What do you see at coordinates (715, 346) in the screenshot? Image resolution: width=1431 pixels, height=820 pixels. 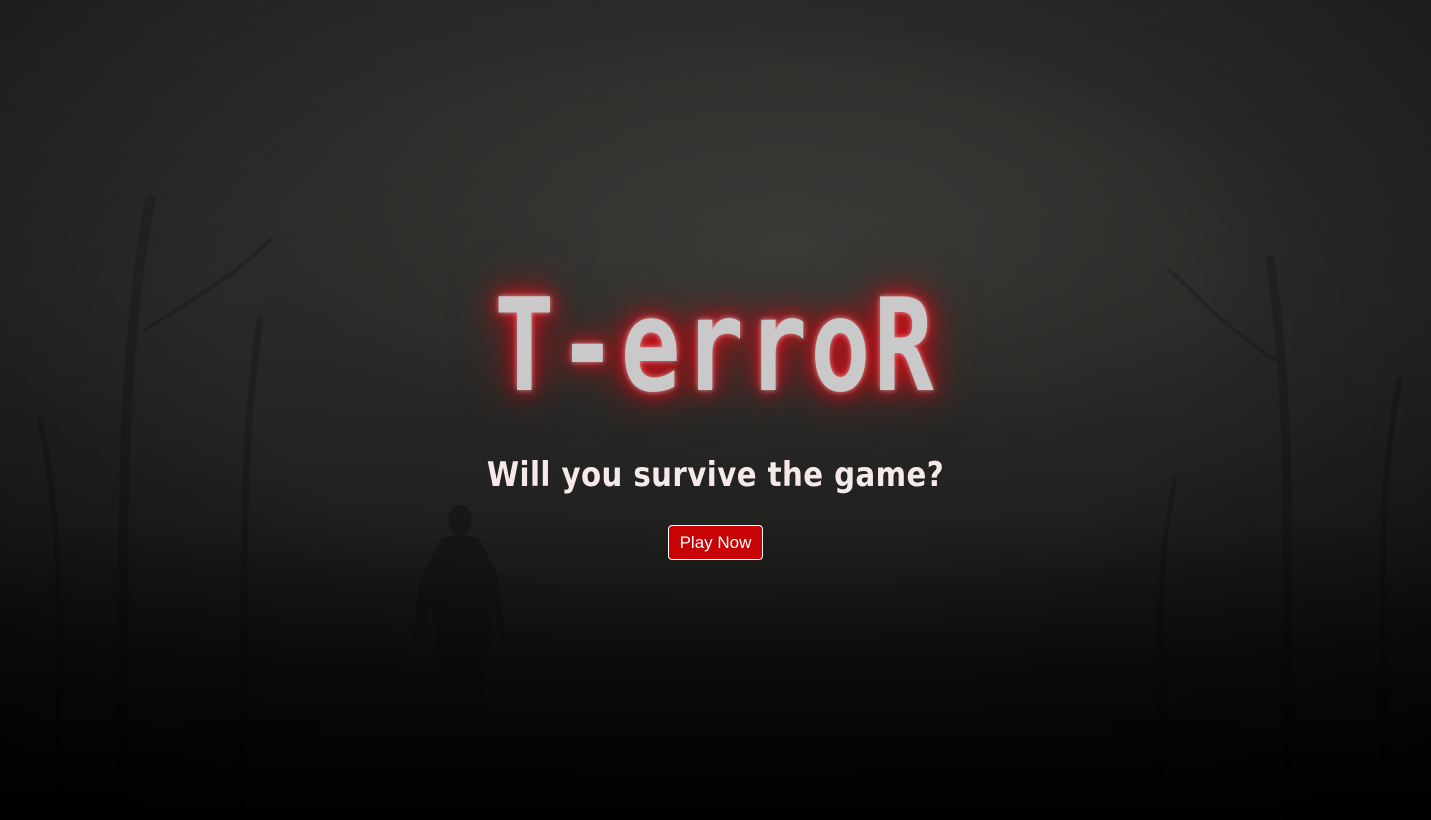 I see `game-title: T-erroR` at bounding box center [715, 346].